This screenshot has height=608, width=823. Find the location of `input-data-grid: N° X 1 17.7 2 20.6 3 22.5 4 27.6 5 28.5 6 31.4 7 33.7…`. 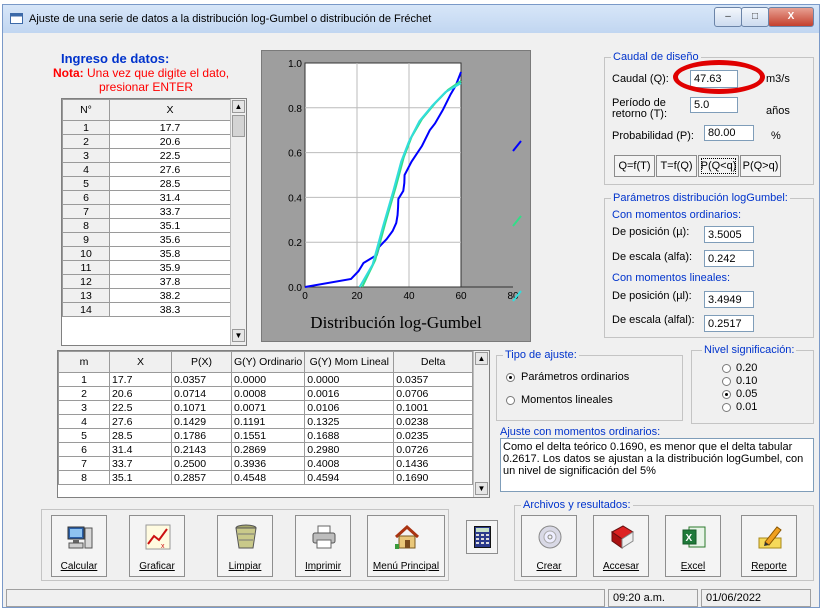

input-data-grid: N° X 1 17.7 2 20.6 3 22.5 4 27.6 5 28.5 6 31.4 7 33.7… is located at coordinates (154, 222).